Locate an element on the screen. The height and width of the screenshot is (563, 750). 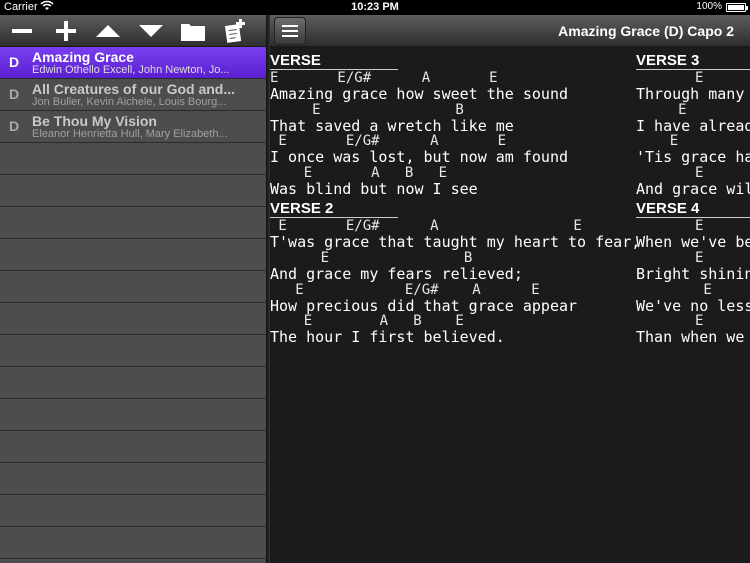
triangle-up-icon is located at coordinates (108, 31).